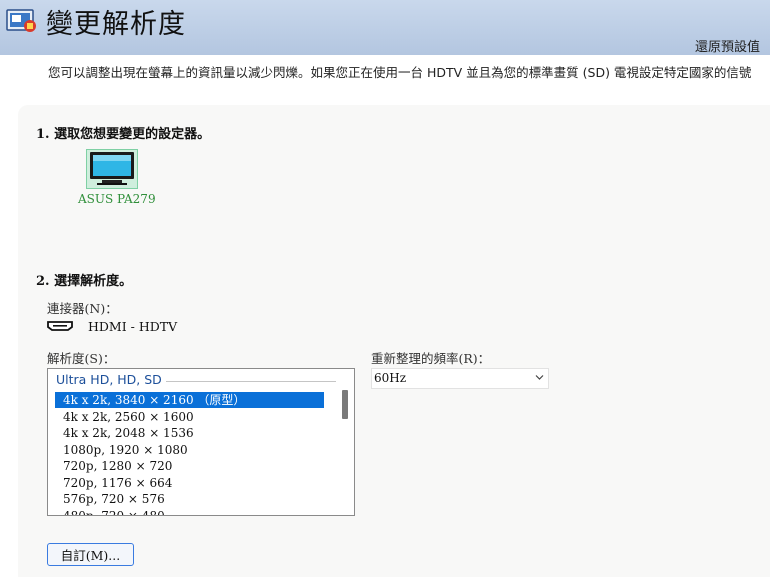 The width and height of the screenshot is (770, 577). I want to click on refresh-rate-value: 60Hz, so click(390, 378).